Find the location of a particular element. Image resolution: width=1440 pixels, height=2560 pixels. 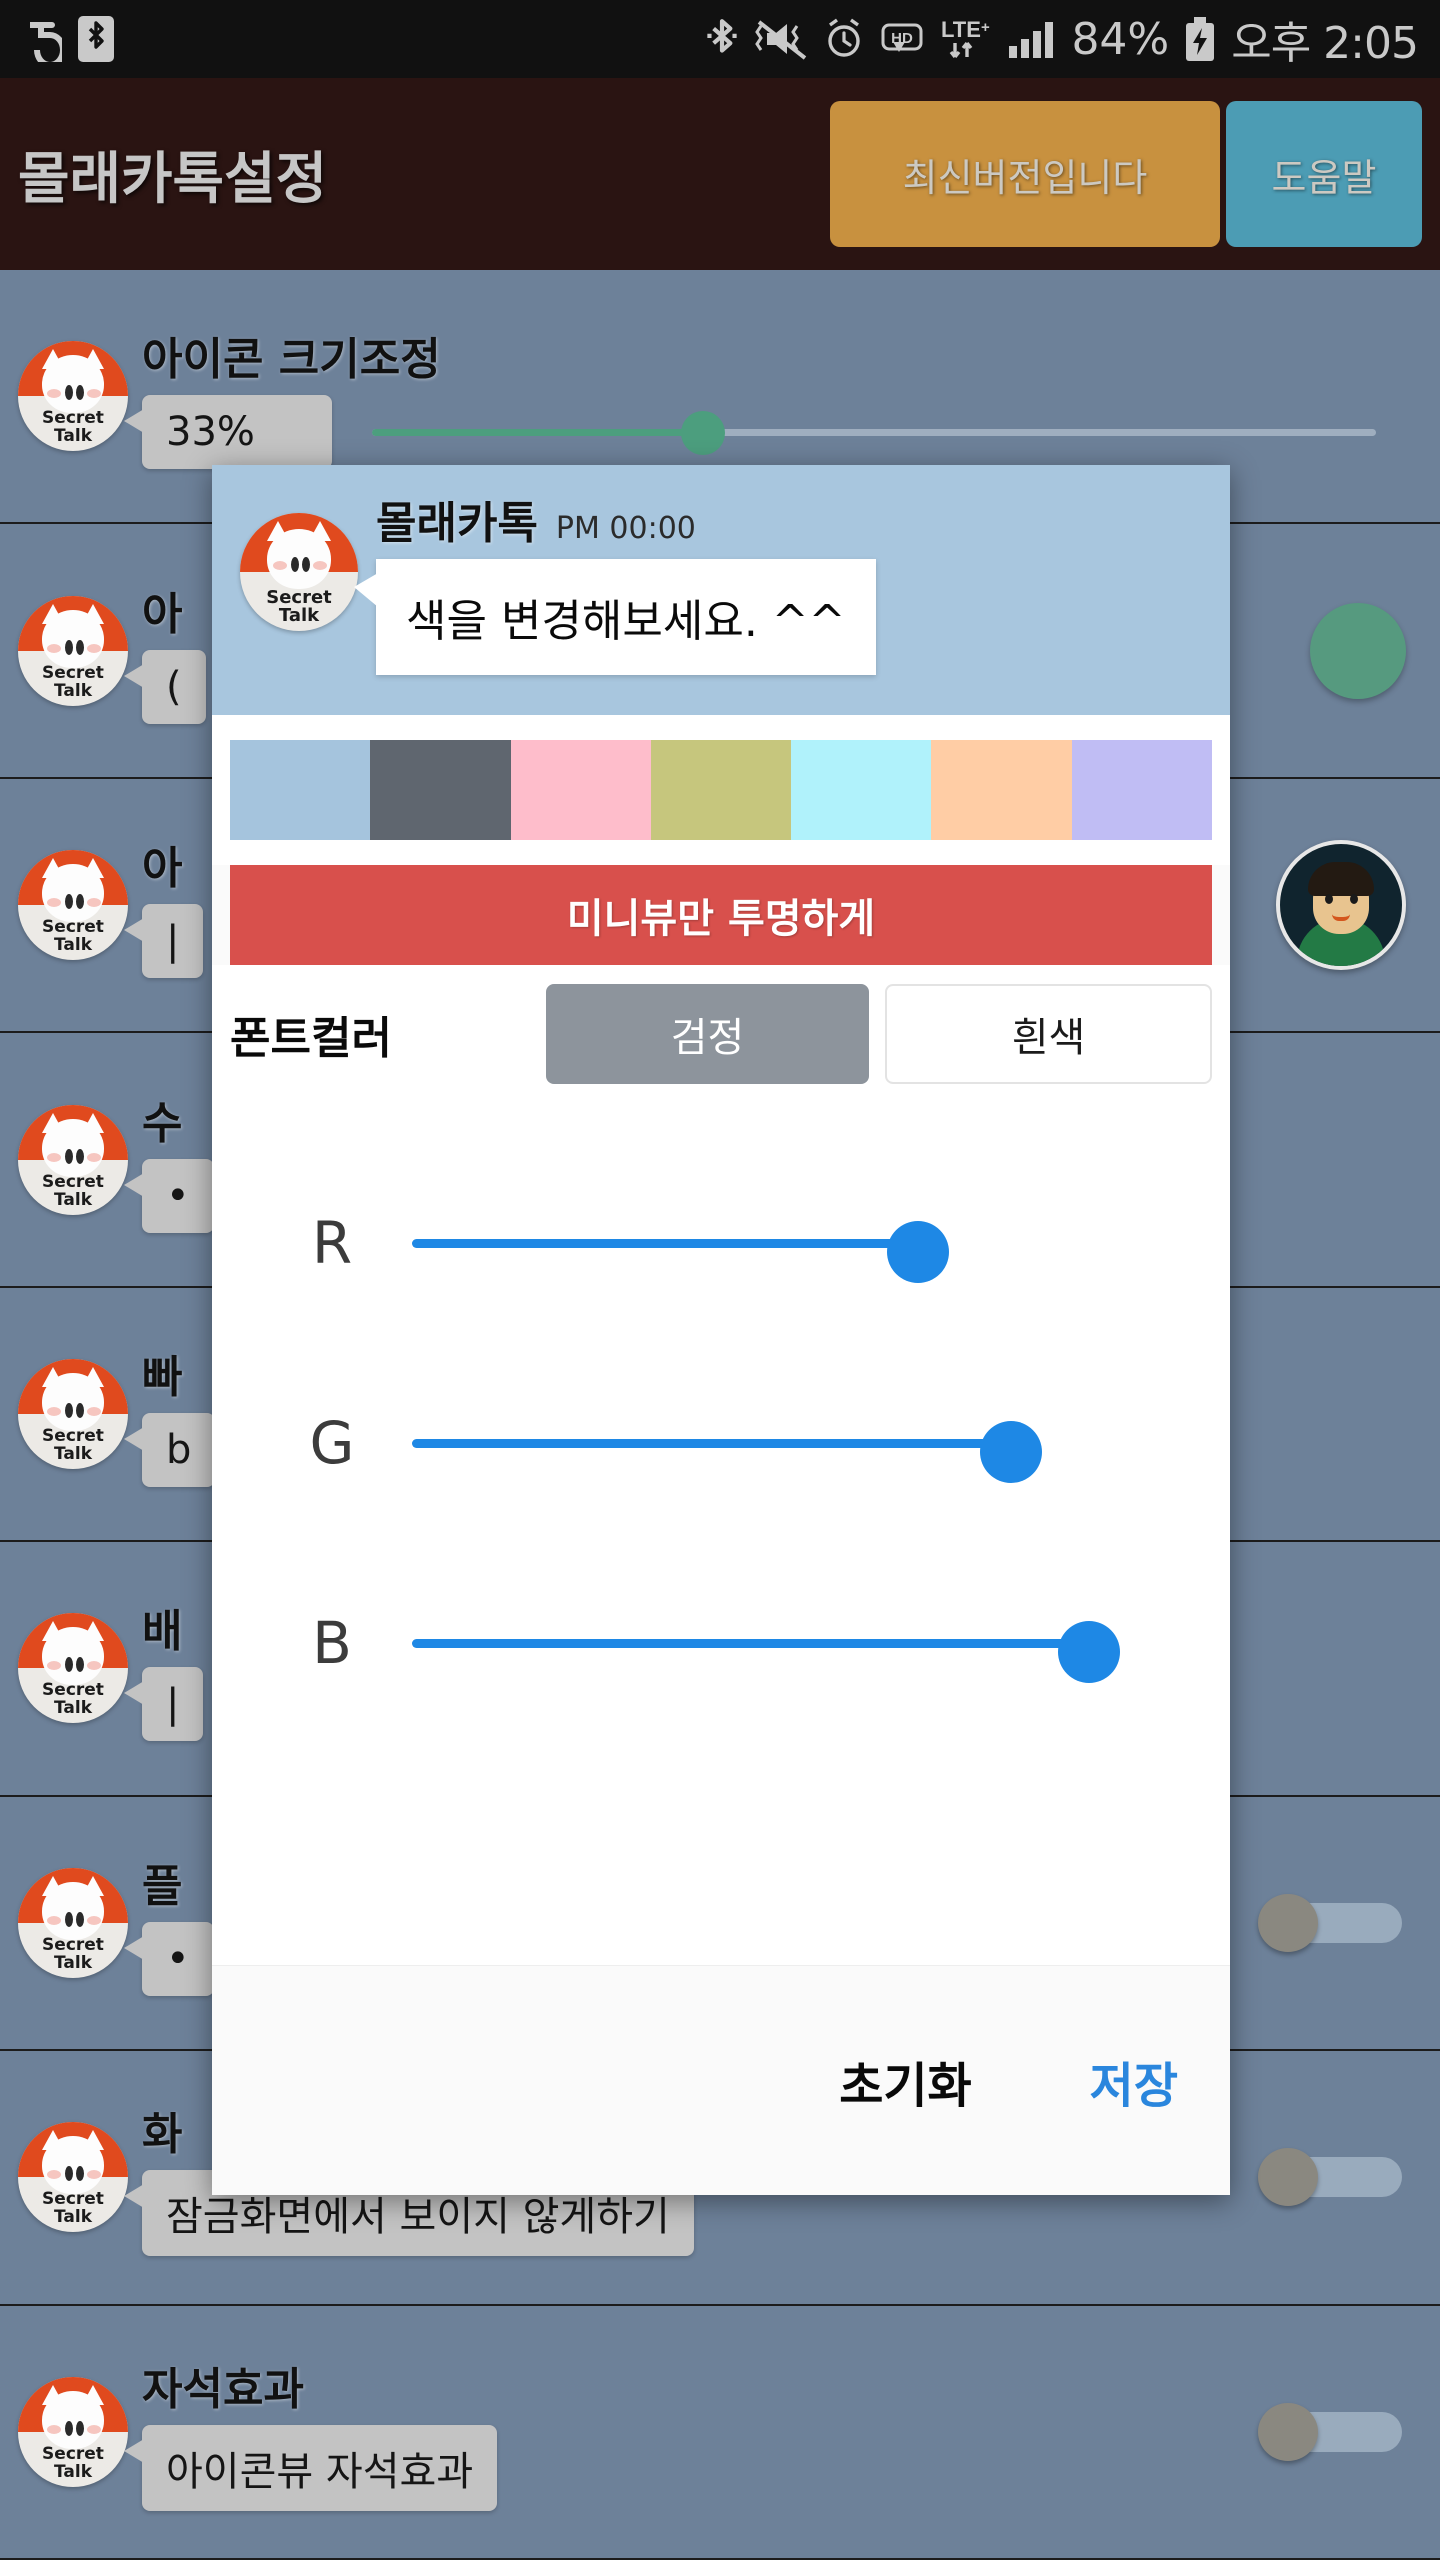

status-bar-left-icons is located at coordinates (68, 39).